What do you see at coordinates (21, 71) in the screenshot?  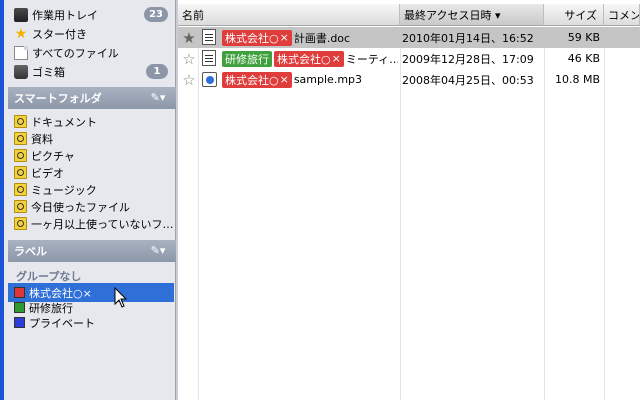 I see `trash-icon` at bounding box center [21, 71].